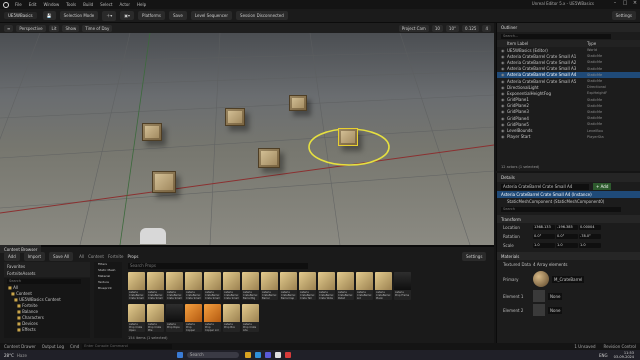 The image size is (640, 360). Describe the element at coordinates (555, 310) in the screenshot. I see `material2-dropdown: None` at that location.